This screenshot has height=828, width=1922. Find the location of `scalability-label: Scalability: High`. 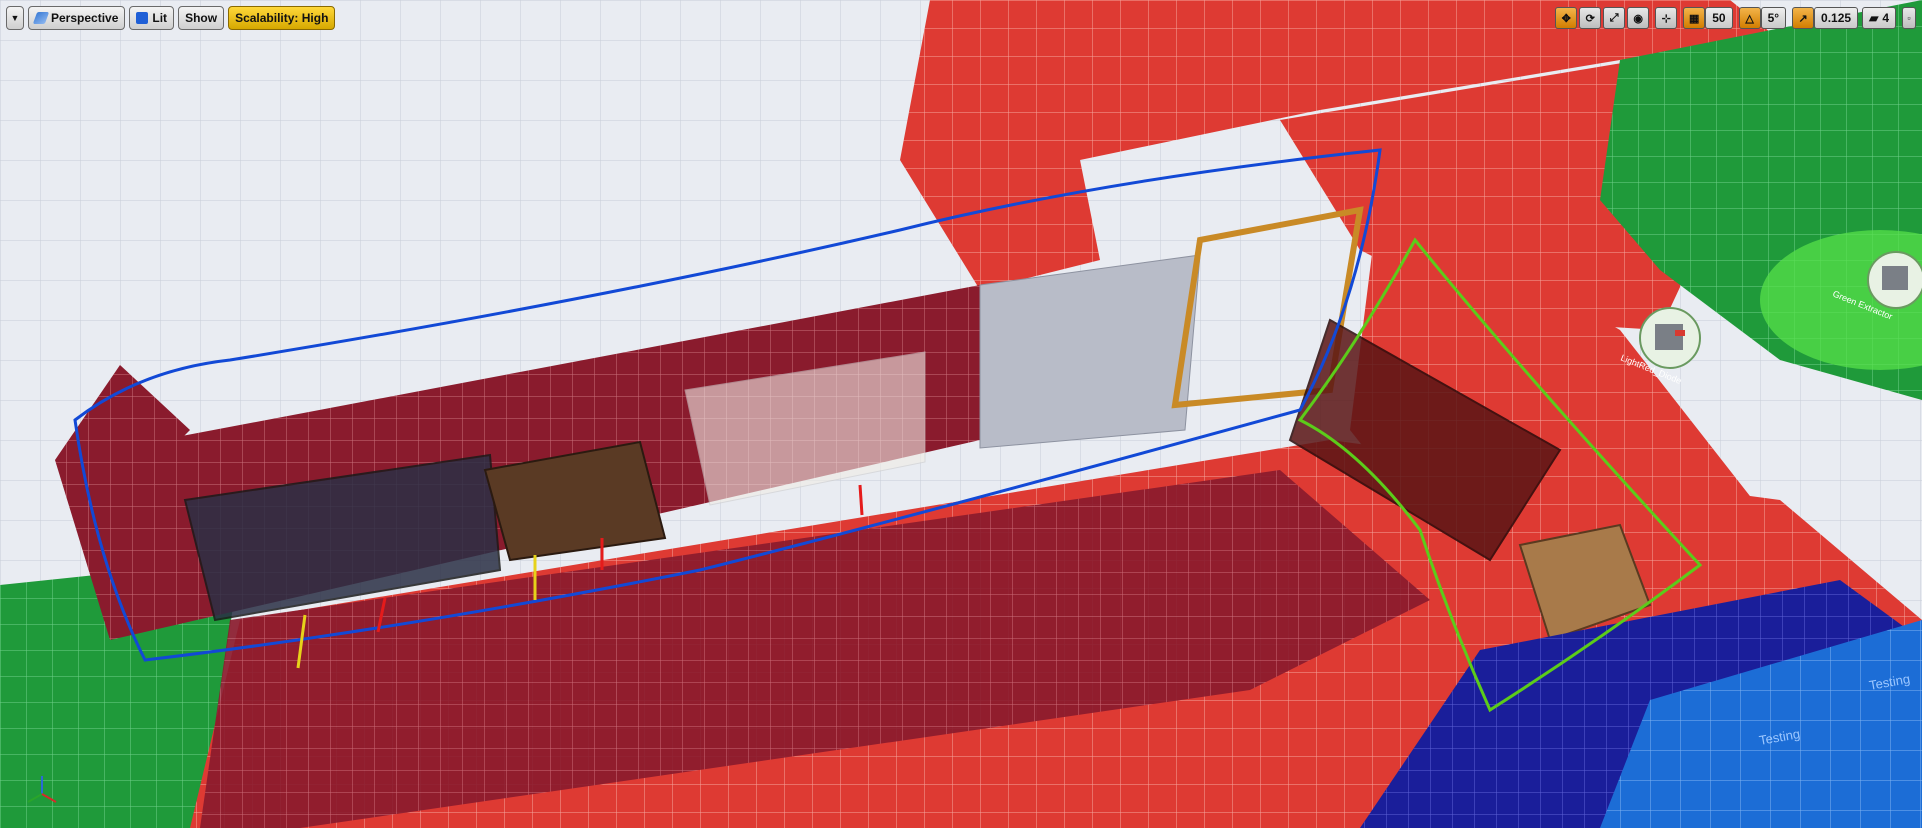

scalability-label: Scalability: High is located at coordinates (282, 18).